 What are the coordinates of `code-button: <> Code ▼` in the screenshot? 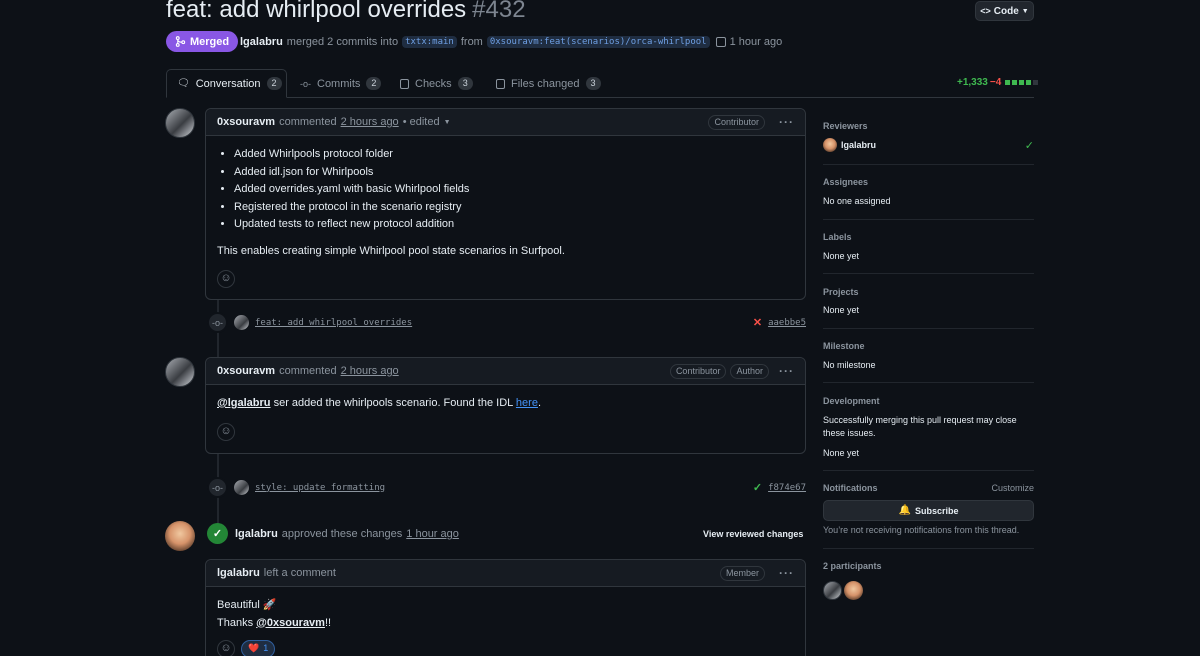 It's located at (1004, 11).